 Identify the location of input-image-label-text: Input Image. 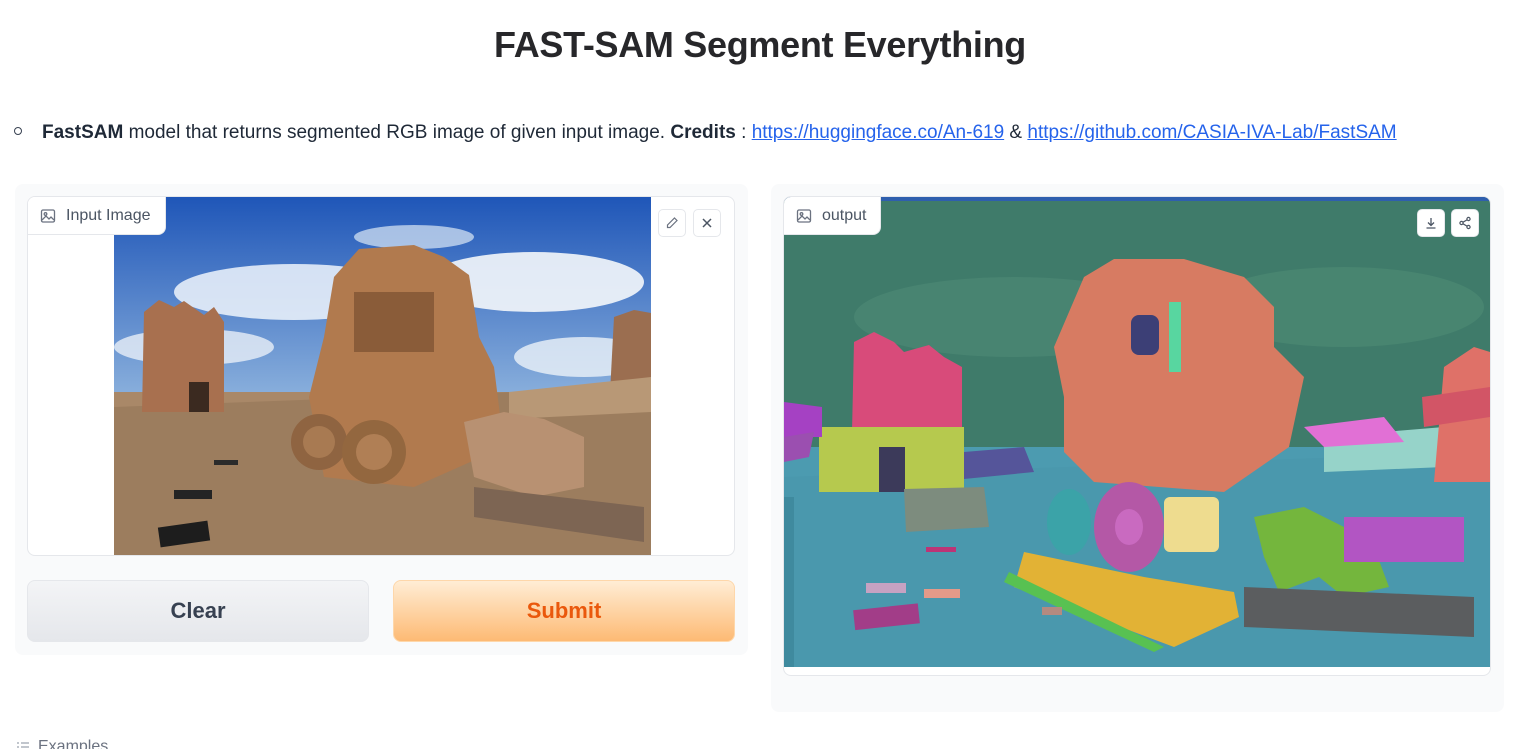
(108, 215).